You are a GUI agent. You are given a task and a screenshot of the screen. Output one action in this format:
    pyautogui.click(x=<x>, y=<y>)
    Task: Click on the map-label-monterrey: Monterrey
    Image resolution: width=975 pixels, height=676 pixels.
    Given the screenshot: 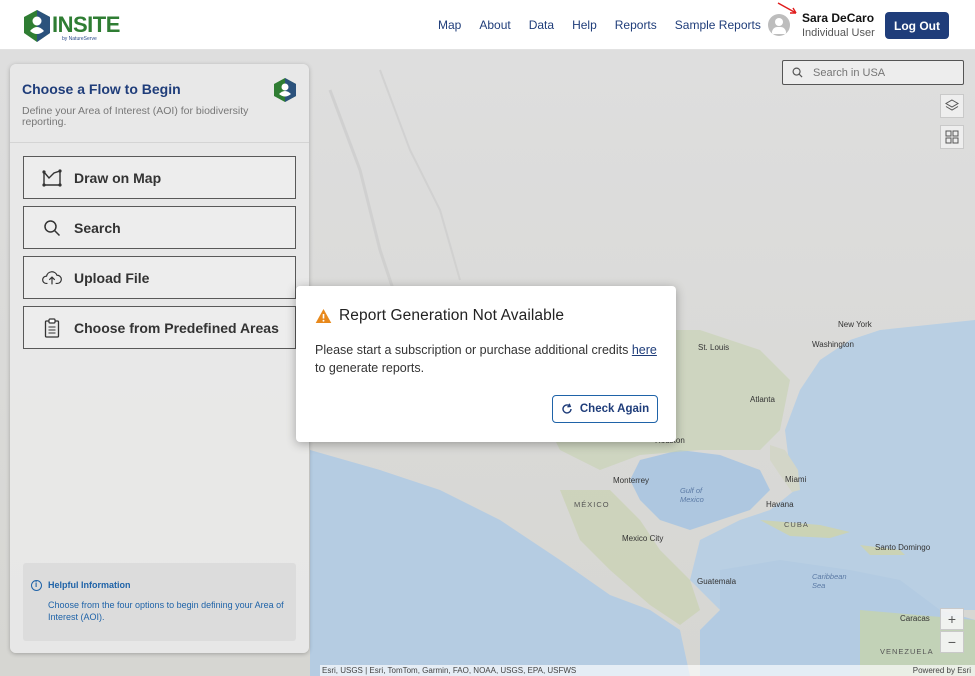 What is the action you would take?
    pyautogui.click(x=631, y=480)
    